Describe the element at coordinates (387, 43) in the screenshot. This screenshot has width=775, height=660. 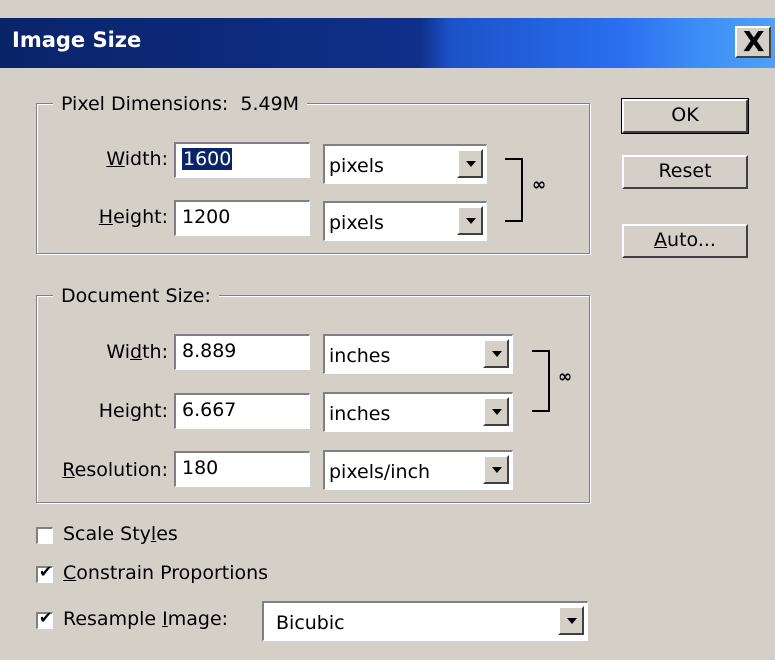
I see `title-bar: Image Size X` at that location.